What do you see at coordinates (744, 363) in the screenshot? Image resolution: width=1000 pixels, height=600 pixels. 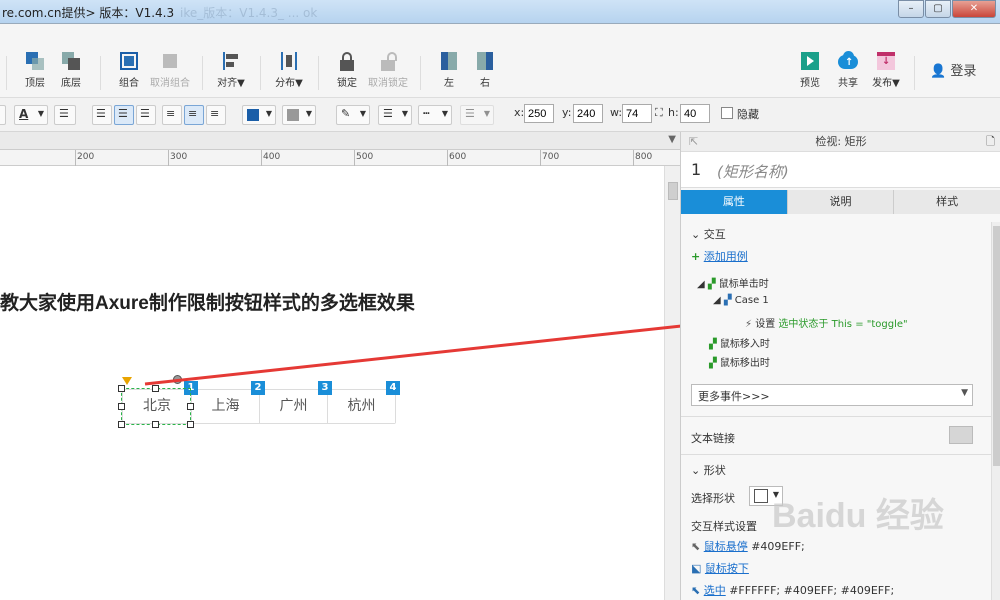 I see `event-mouse-leave-label: 鼠标移出时` at bounding box center [744, 363].